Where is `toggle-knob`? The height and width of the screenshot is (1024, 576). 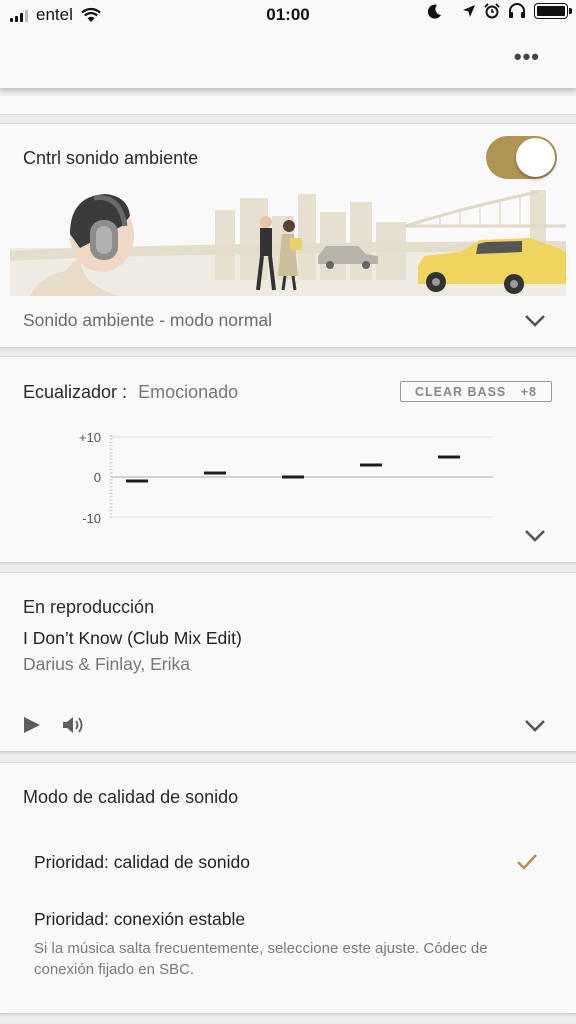
toggle-knob is located at coordinates (535, 157).